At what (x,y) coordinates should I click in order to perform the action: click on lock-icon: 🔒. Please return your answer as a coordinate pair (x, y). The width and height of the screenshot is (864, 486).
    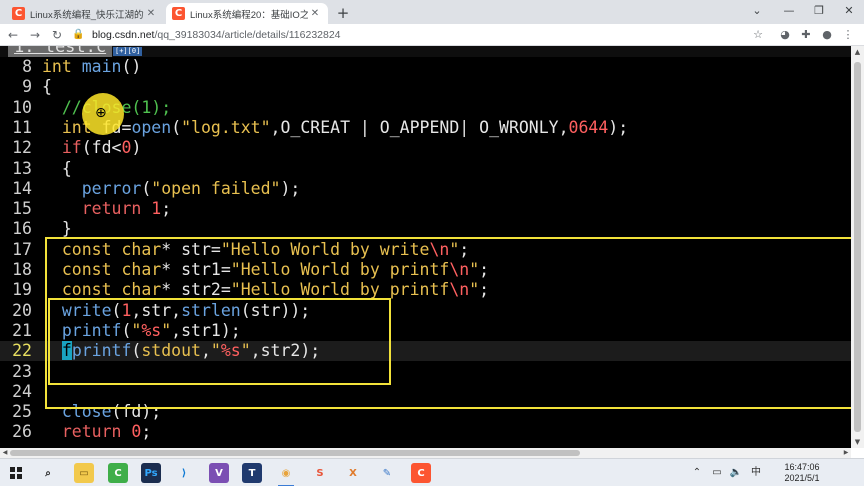
    Looking at the image, I should click on (78, 35).